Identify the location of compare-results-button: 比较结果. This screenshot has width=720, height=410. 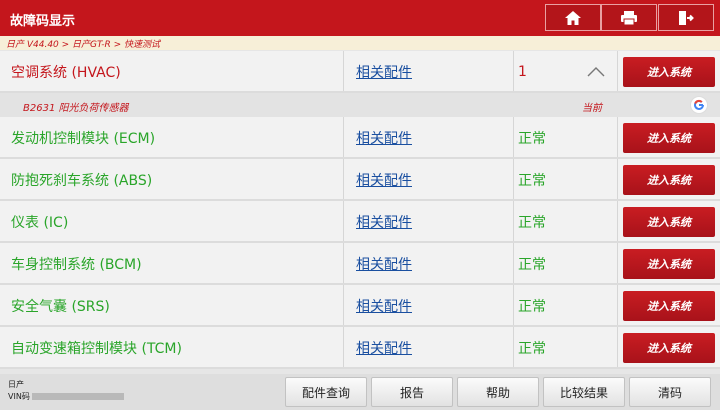
(584, 392).